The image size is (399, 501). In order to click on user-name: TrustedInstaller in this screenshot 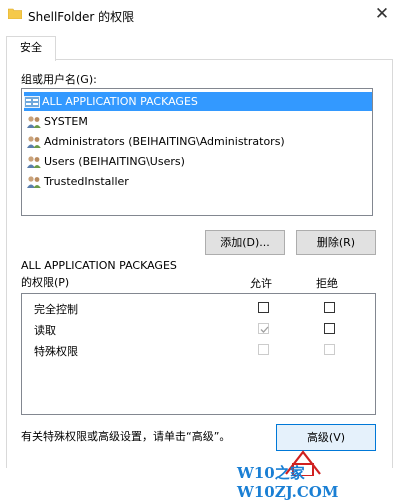, I will do `click(86, 181)`.